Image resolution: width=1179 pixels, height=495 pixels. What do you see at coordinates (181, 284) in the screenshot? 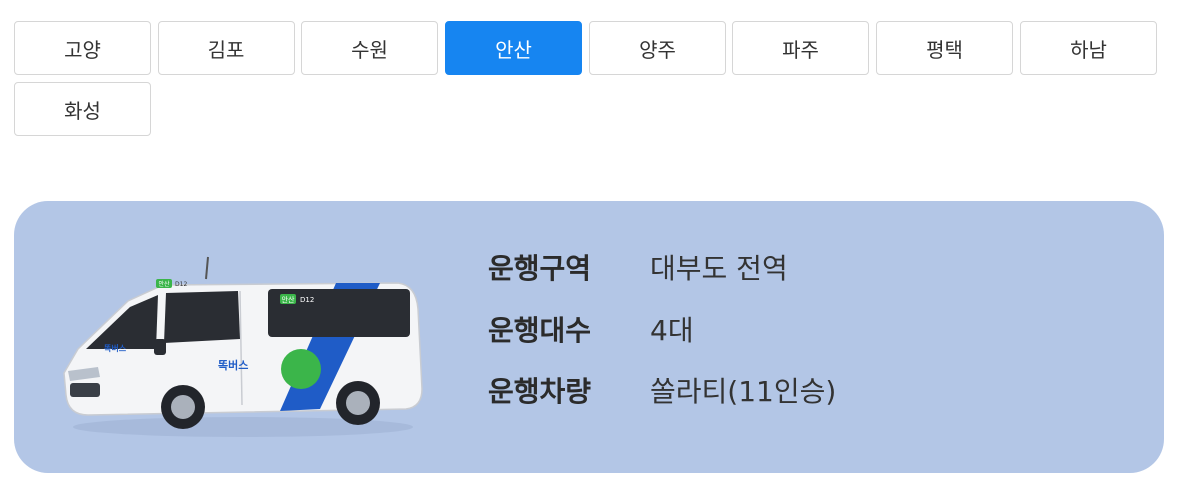
I see `roof-route-code: D12` at bounding box center [181, 284].